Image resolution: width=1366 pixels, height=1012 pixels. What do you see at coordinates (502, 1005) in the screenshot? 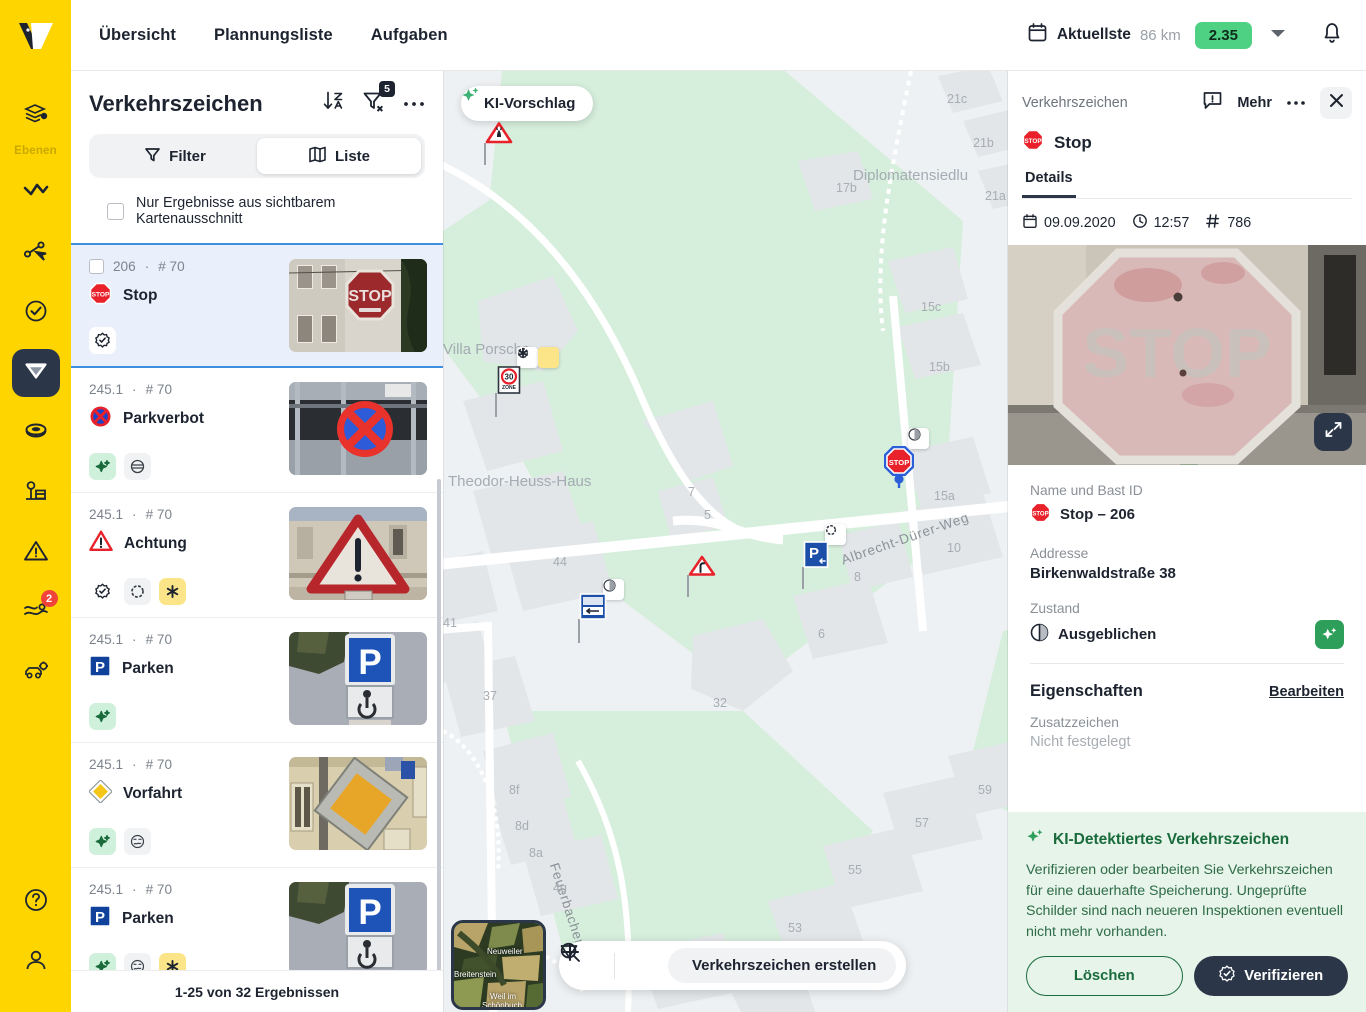
I see `minimap-label: Schönbuch` at bounding box center [502, 1005].